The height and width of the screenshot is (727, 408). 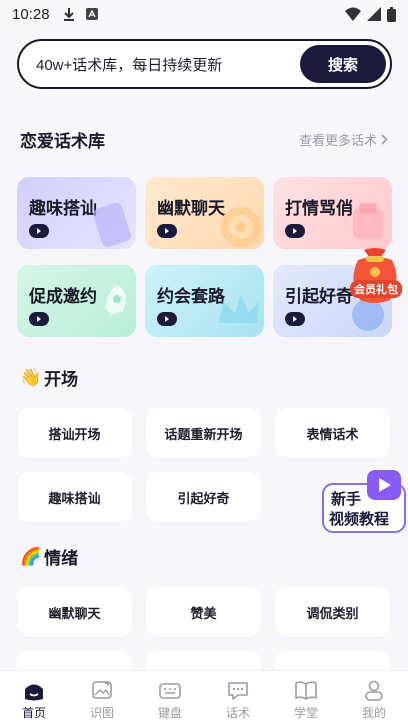 I want to click on status-bar: 10:28, so click(x=204, y=14).